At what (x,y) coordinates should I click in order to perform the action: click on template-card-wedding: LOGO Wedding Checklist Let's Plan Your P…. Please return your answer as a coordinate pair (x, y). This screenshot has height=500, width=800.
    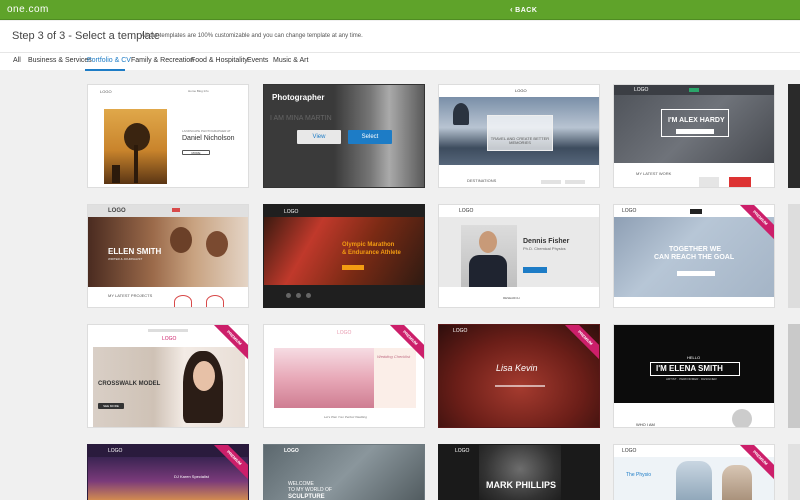
    Looking at the image, I should click on (344, 376).